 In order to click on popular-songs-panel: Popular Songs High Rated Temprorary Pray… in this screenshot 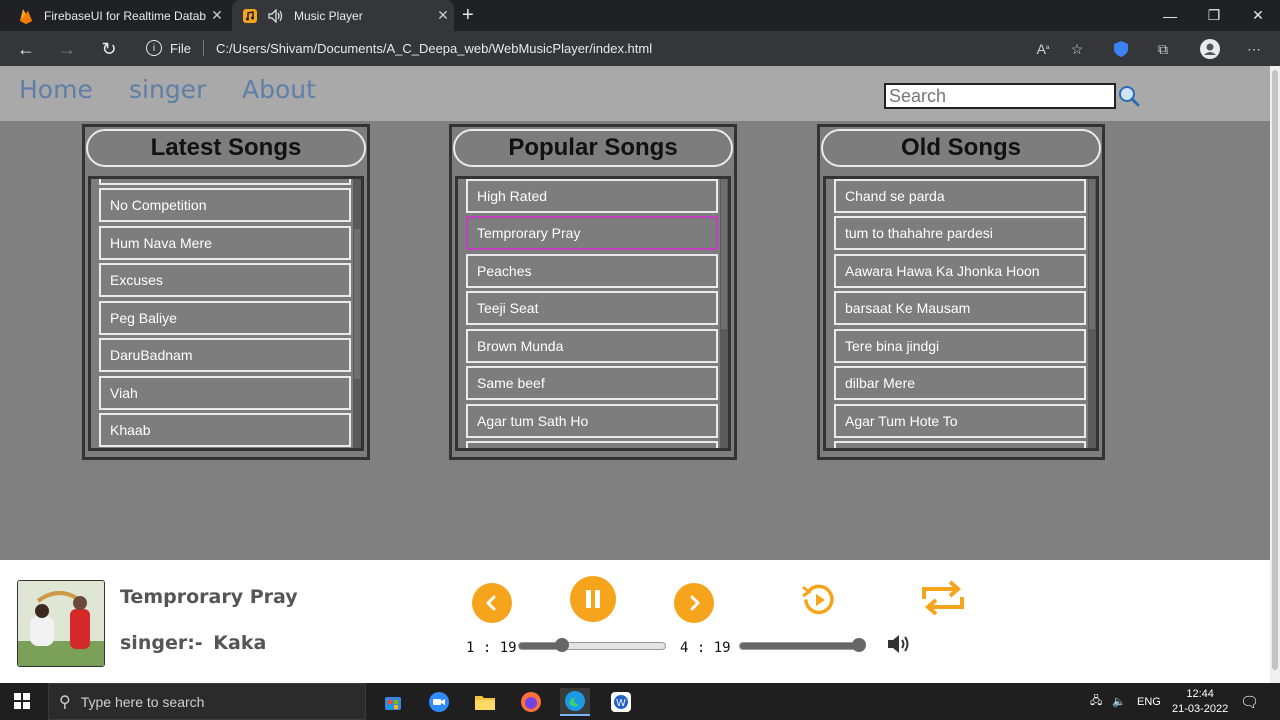, I will do `click(593, 292)`.